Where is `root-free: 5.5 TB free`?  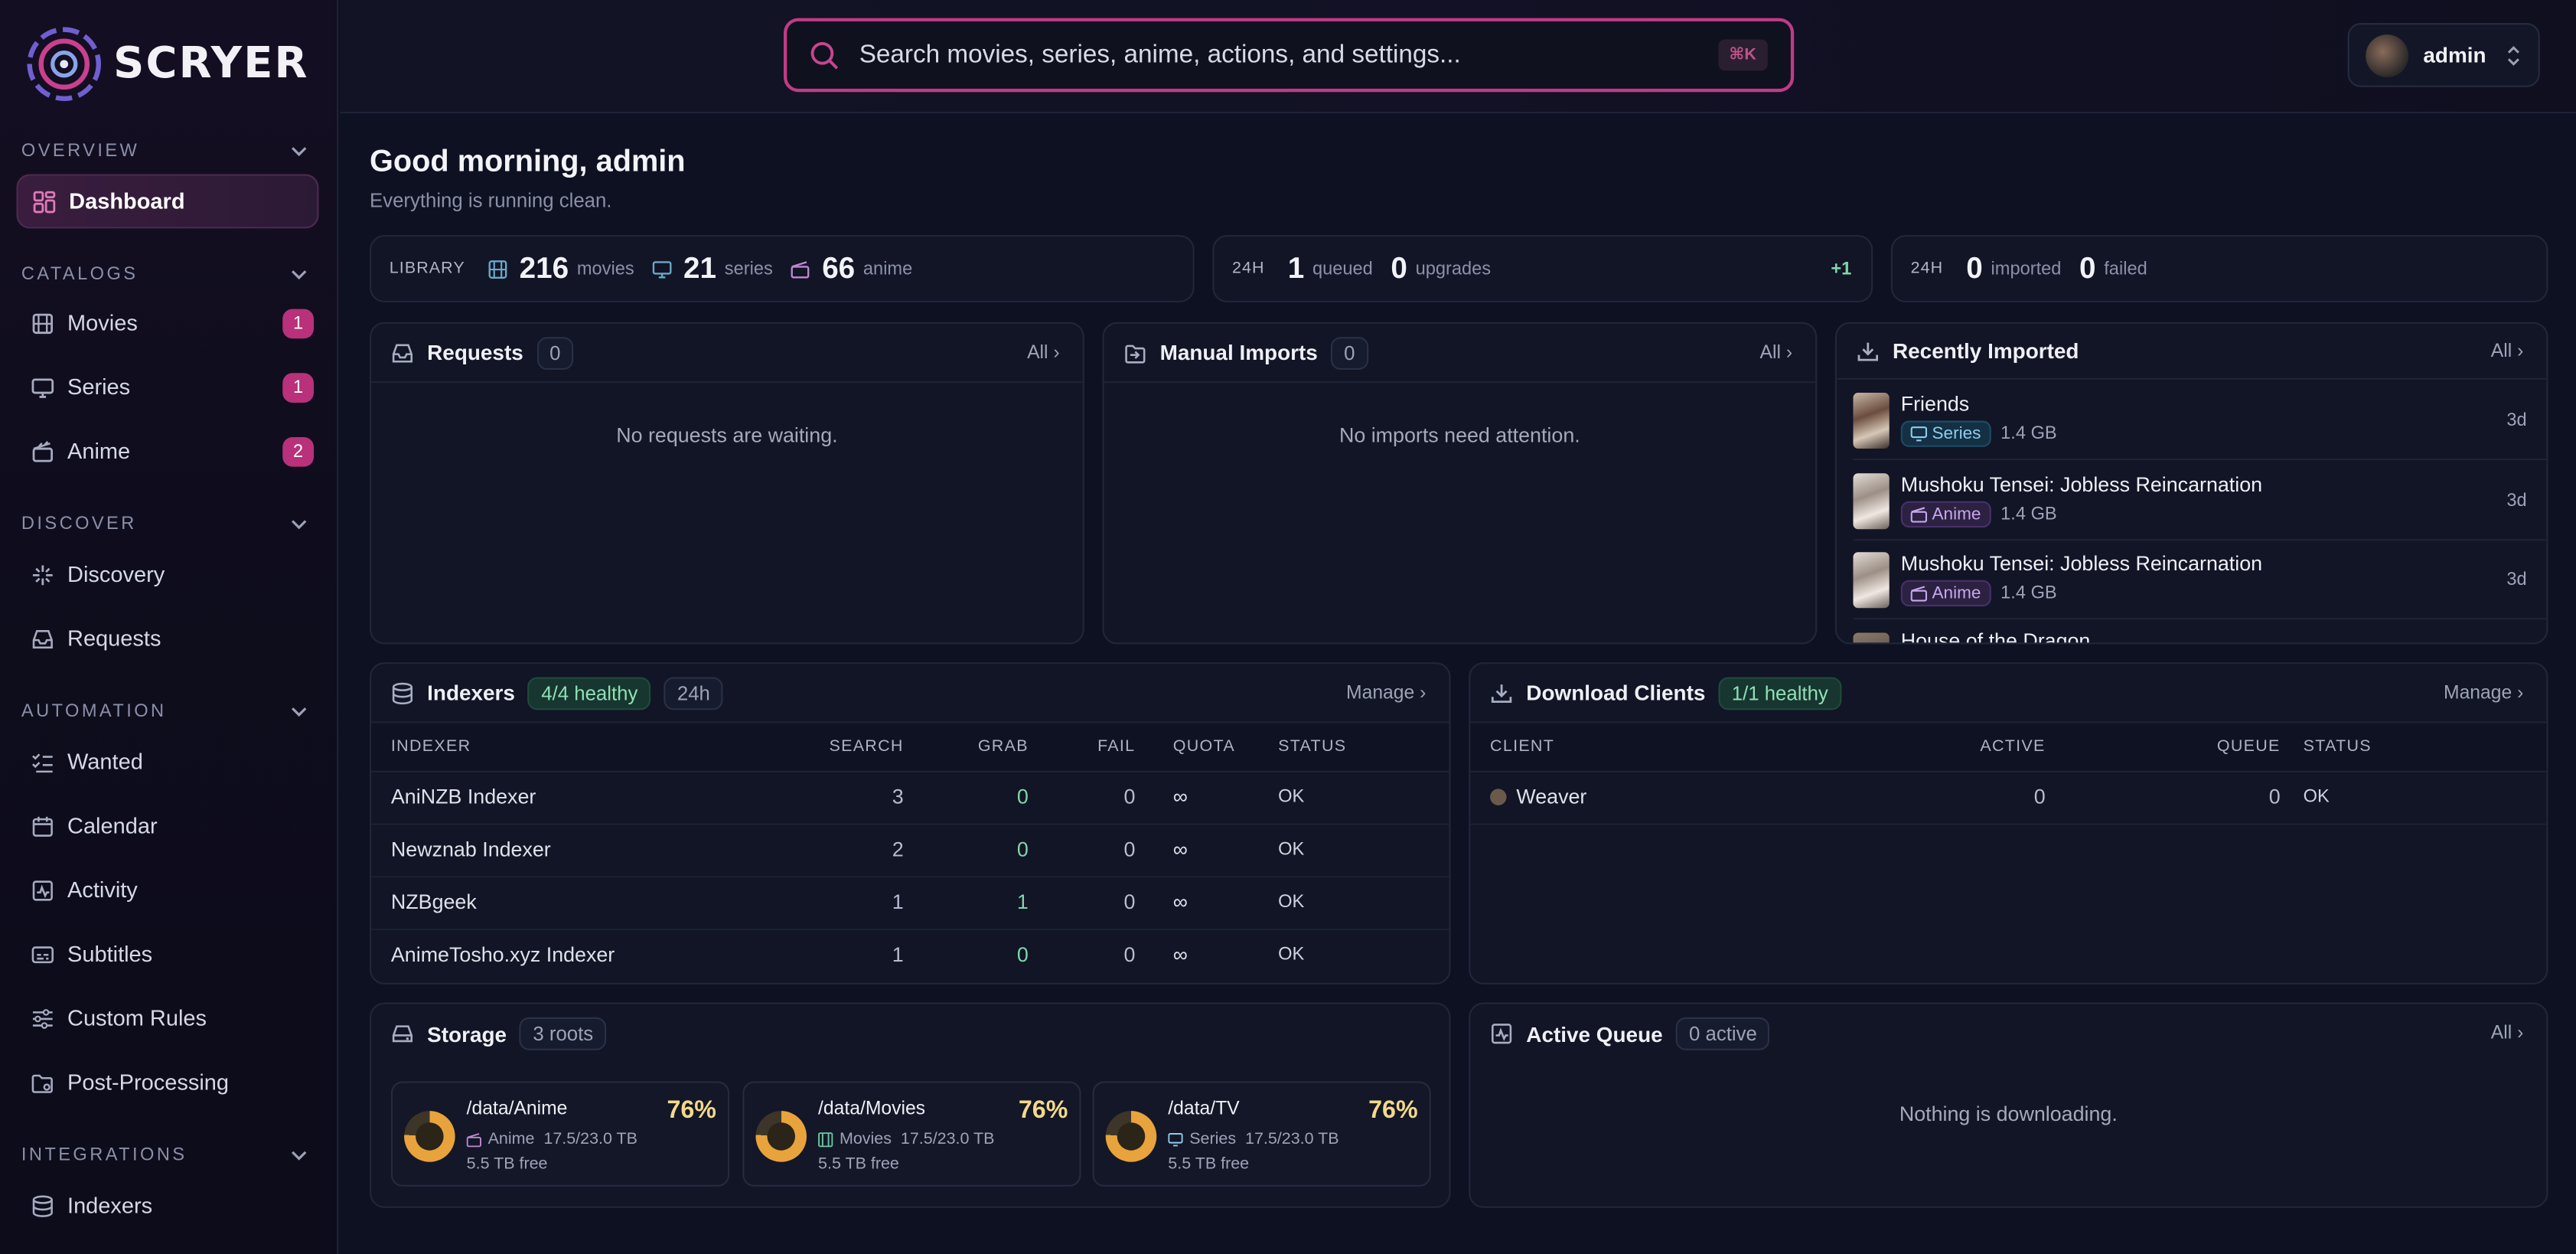 root-free: 5.5 TB free is located at coordinates (858, 1164).